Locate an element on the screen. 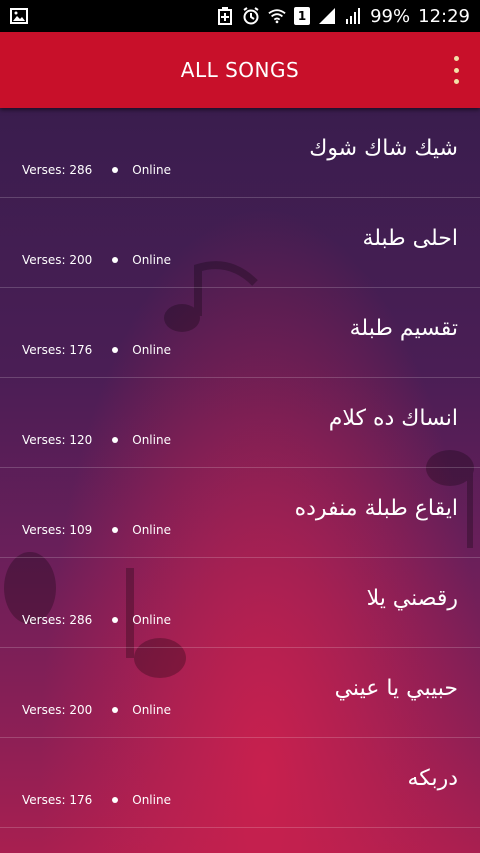 Image resolution: width=480 pixels, height=853 pixels. song-row: احلى طبلة Verses: 200 Online is located at coordinates (240, 243).